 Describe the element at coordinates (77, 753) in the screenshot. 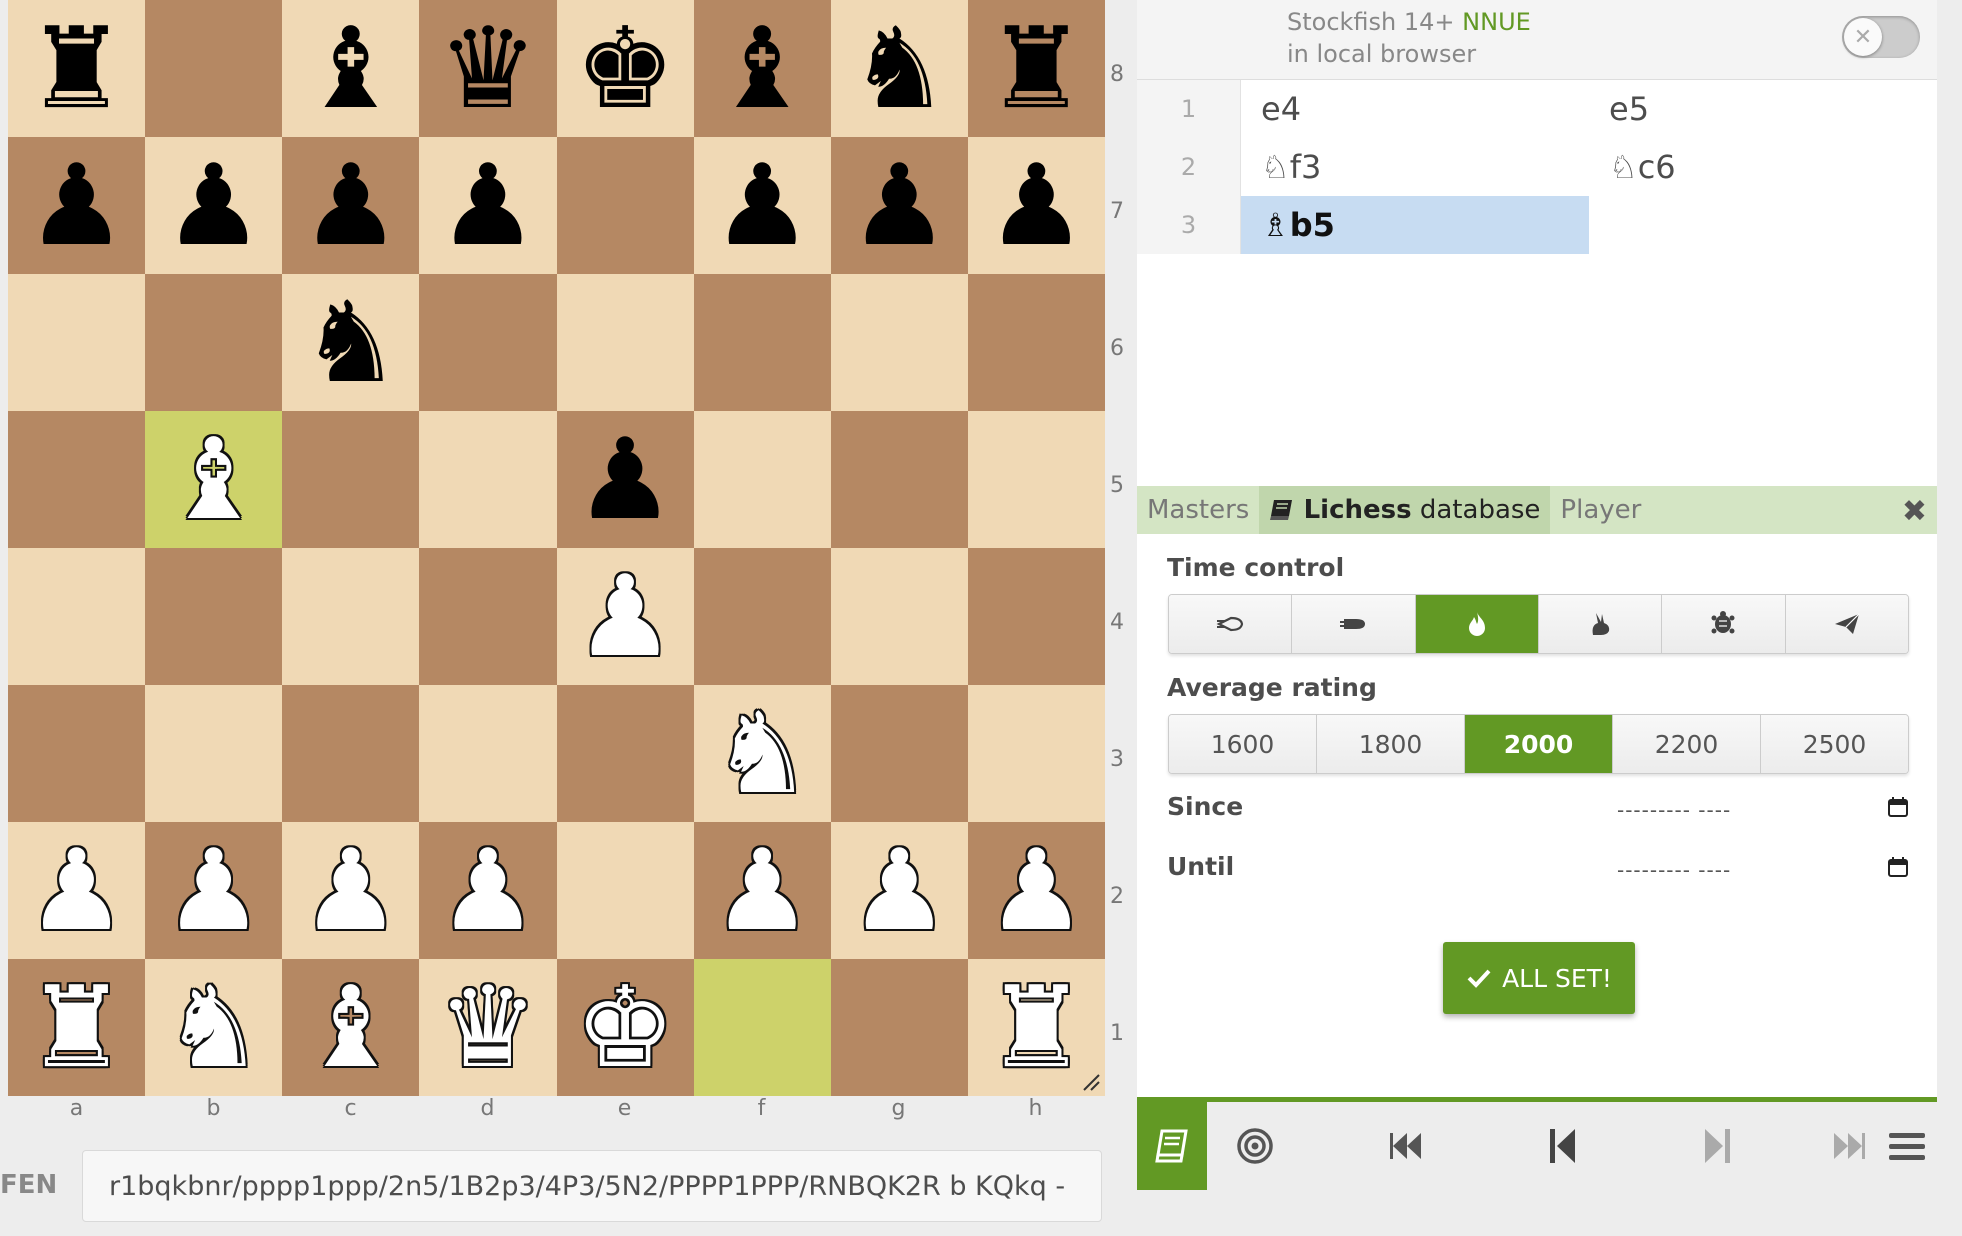

I see `square-a3` at that location.